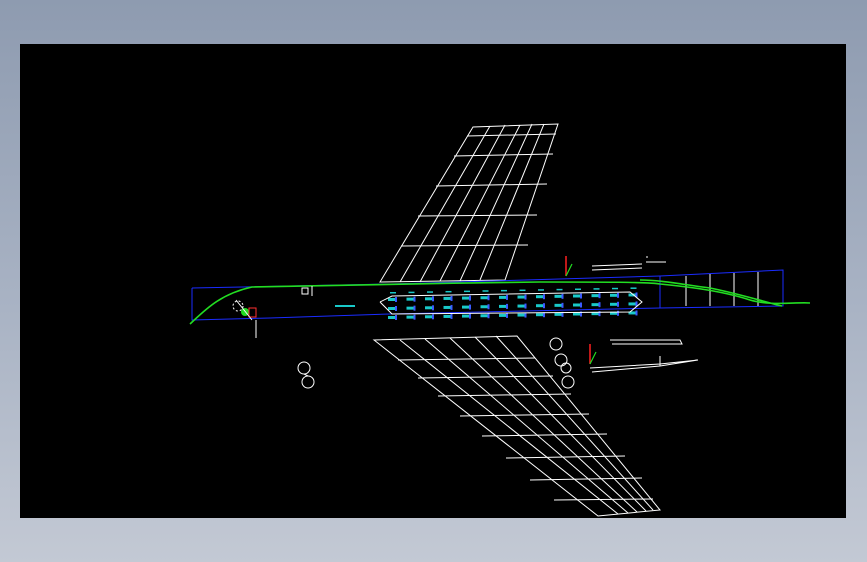  I want to click on cabin-floor, so click(511, 303).